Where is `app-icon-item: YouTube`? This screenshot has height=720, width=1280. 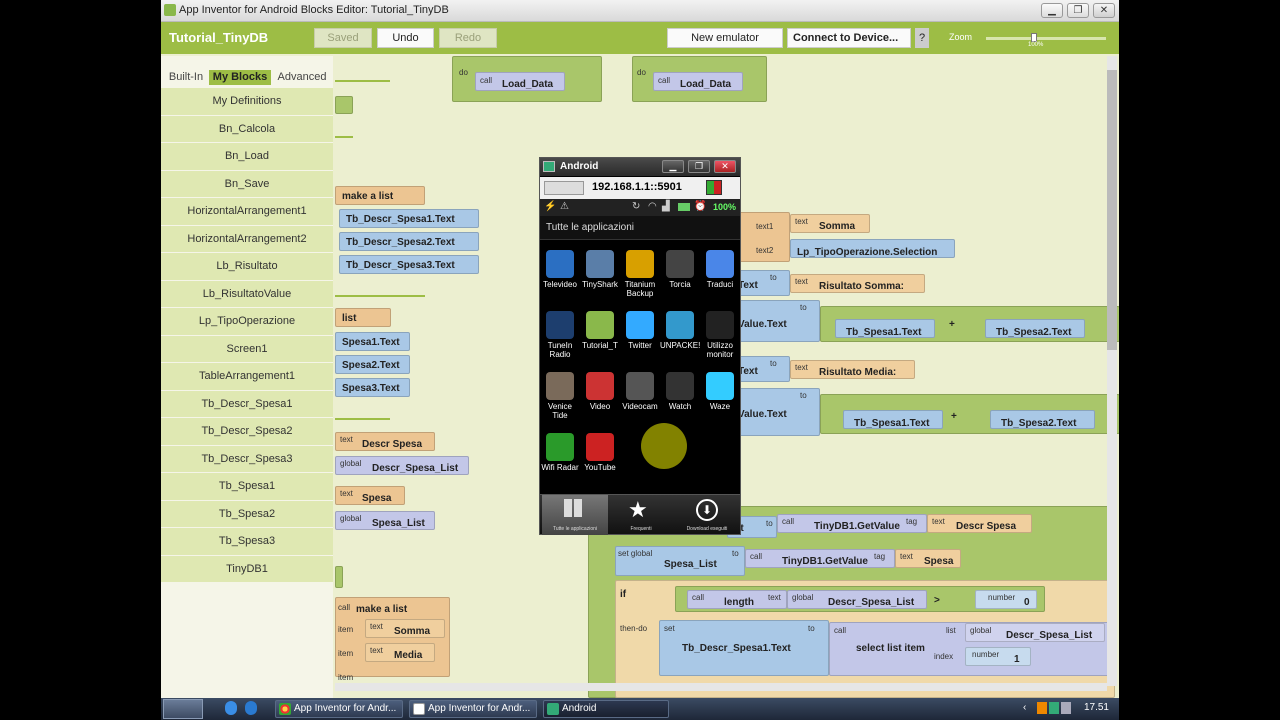 app-icon-item: YouTube is located at coordinates (600, 452).